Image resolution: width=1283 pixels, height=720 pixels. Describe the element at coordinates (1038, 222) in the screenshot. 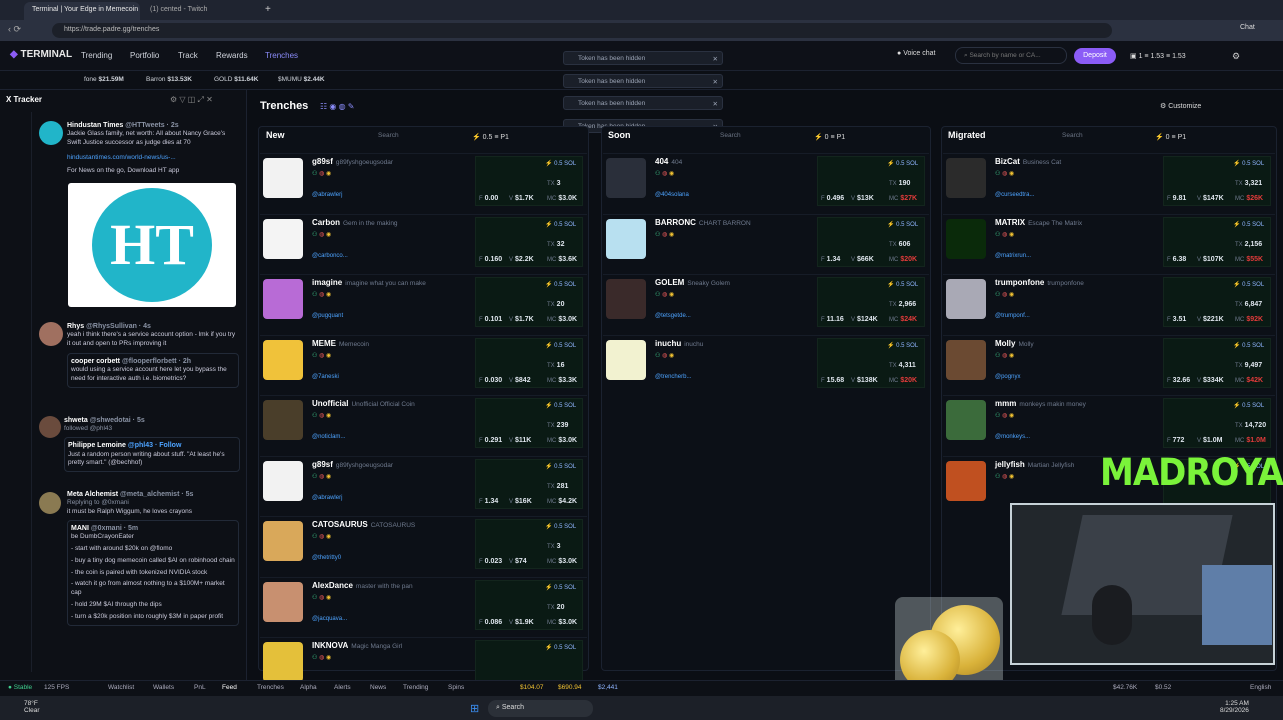

I see `token-name: MATRIX Escape The Matrix` at that location.